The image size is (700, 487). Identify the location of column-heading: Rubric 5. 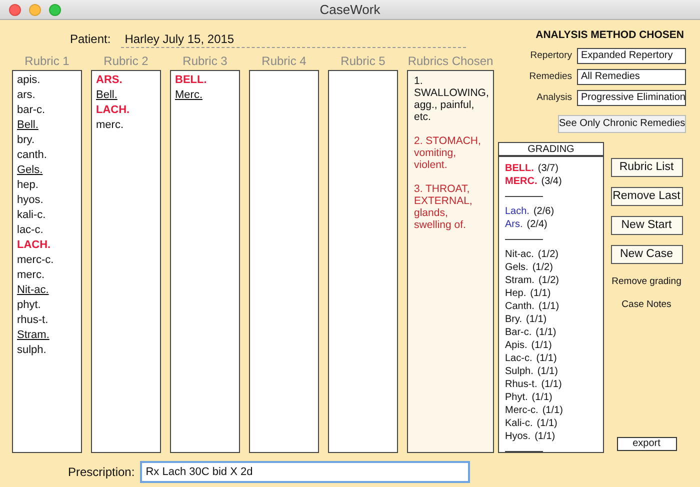
(363, 61).